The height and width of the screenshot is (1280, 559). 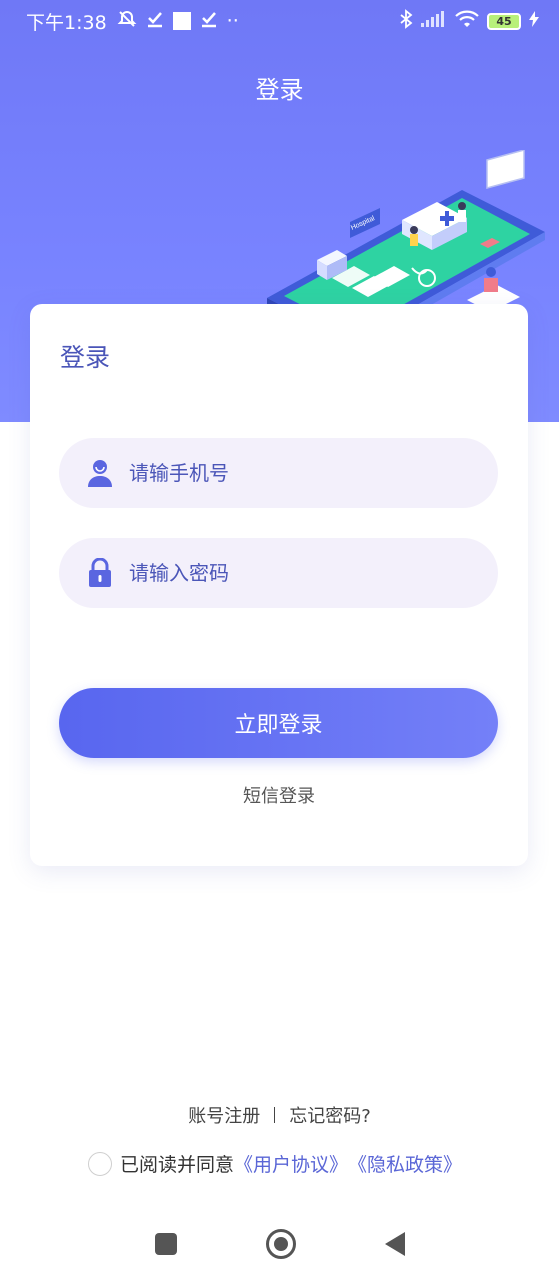 What do you see at coordinates (504, 21) in the screenshot?
I see `battery-icon: 45` at bounding box center [504, 21].